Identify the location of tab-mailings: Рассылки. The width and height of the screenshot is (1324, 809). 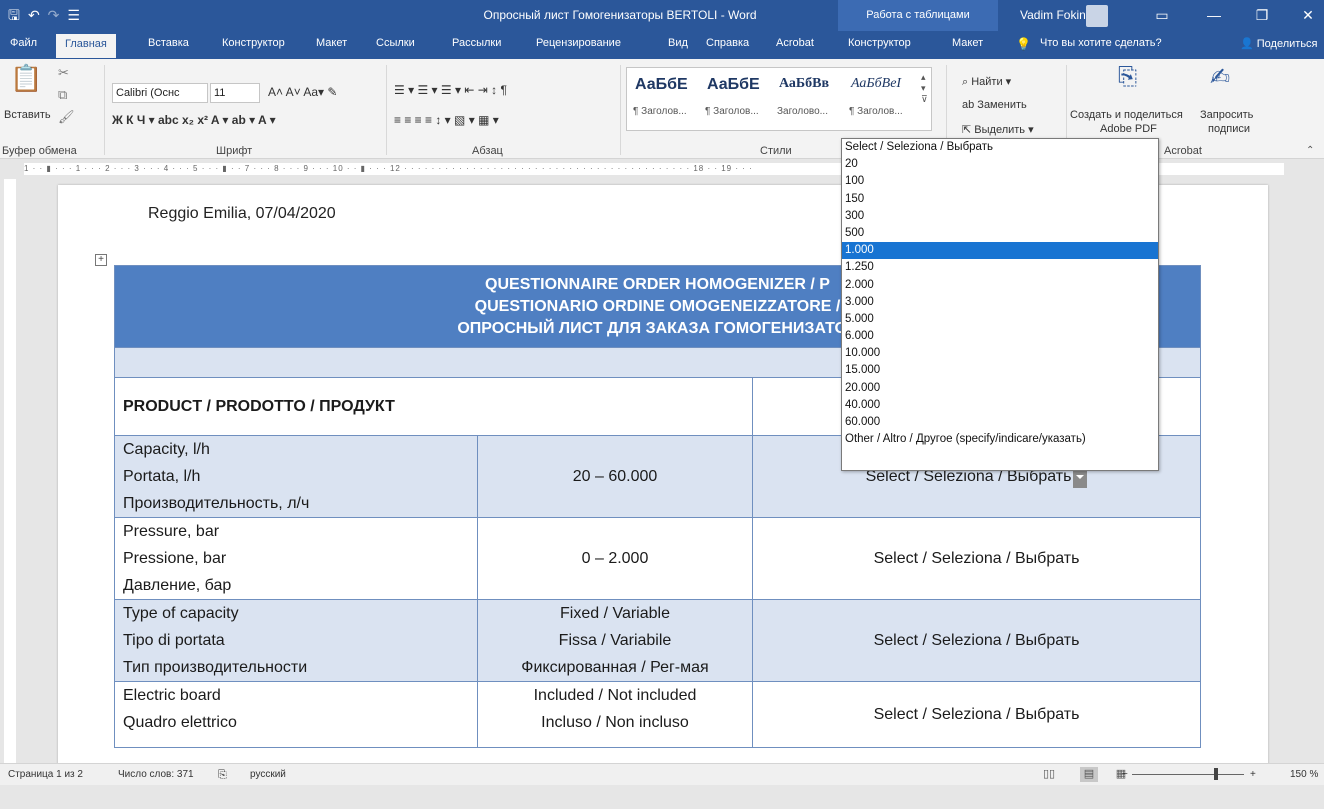
(476, 43).